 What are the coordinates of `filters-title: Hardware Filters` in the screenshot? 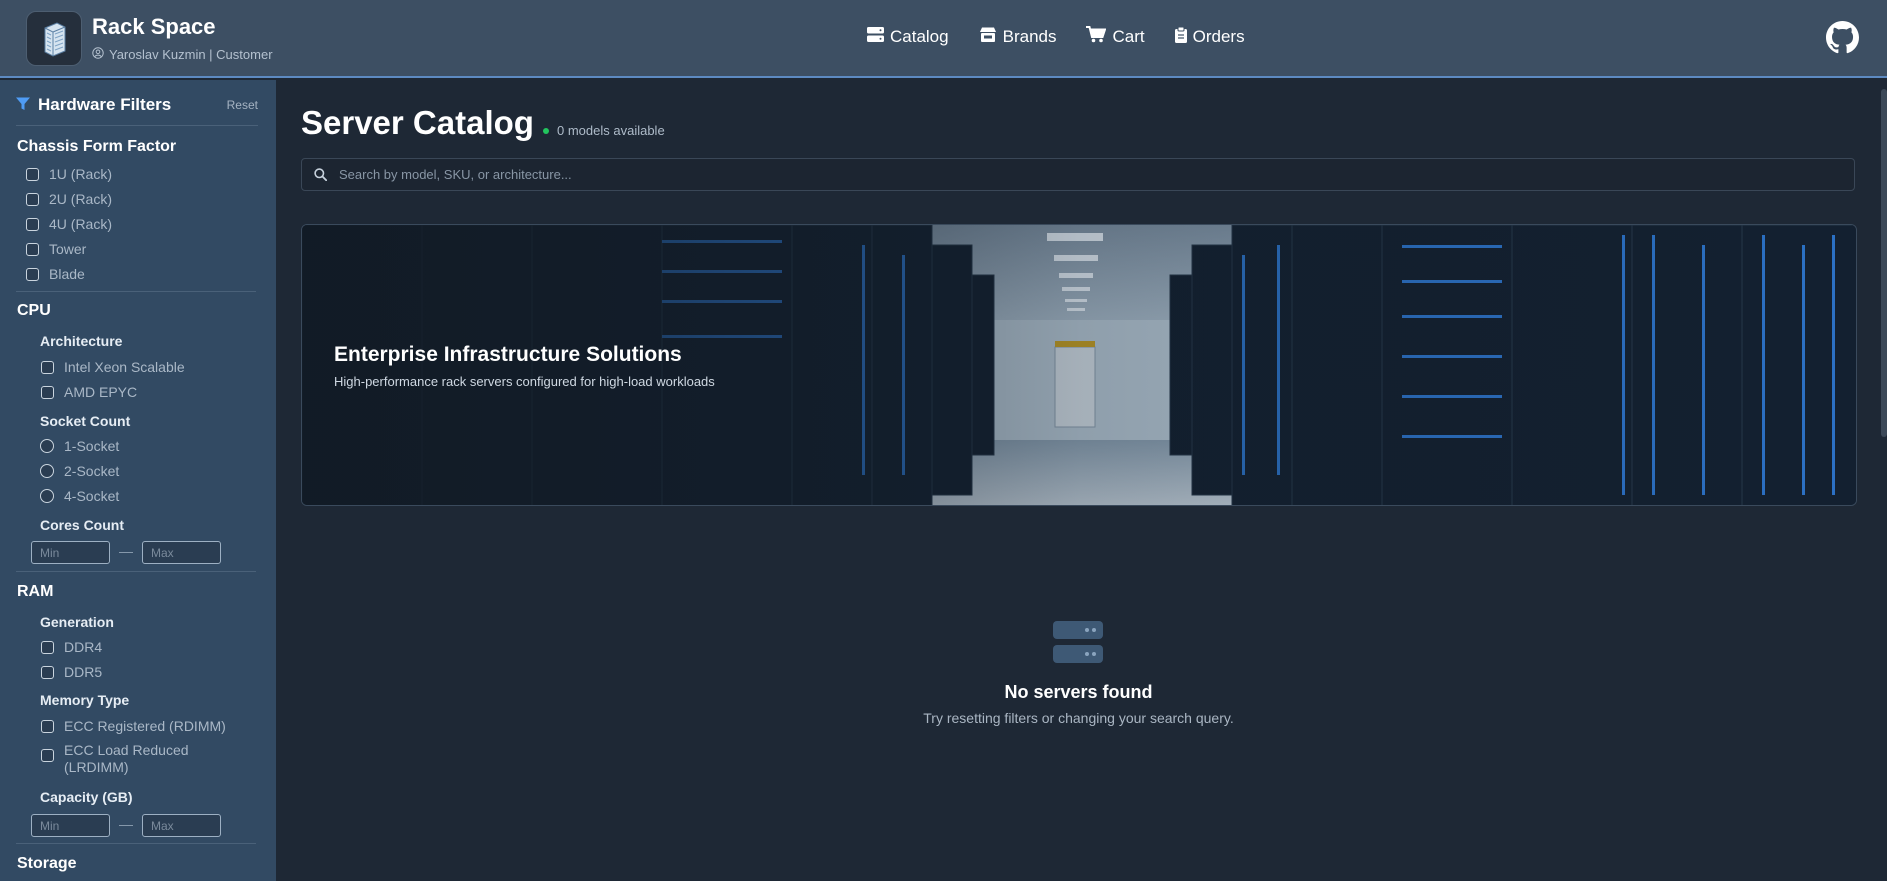 It's located at (105, 104).